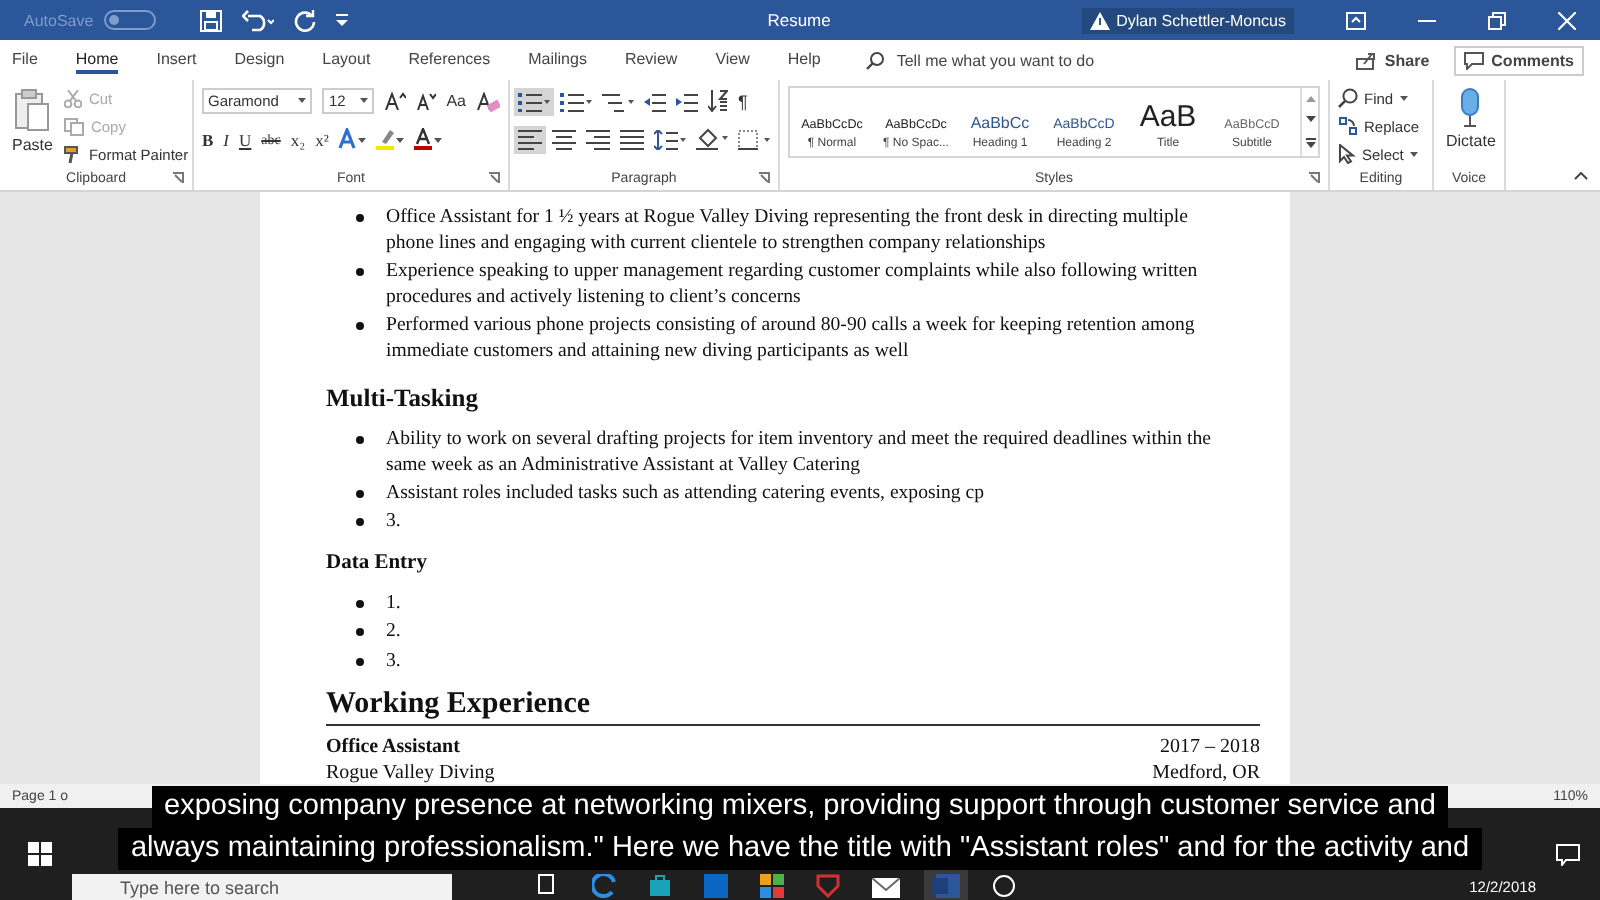  What do you see at coordinates (210, 20) in the screenshot?
I see `save-icon` at bounding box center [210, 20].